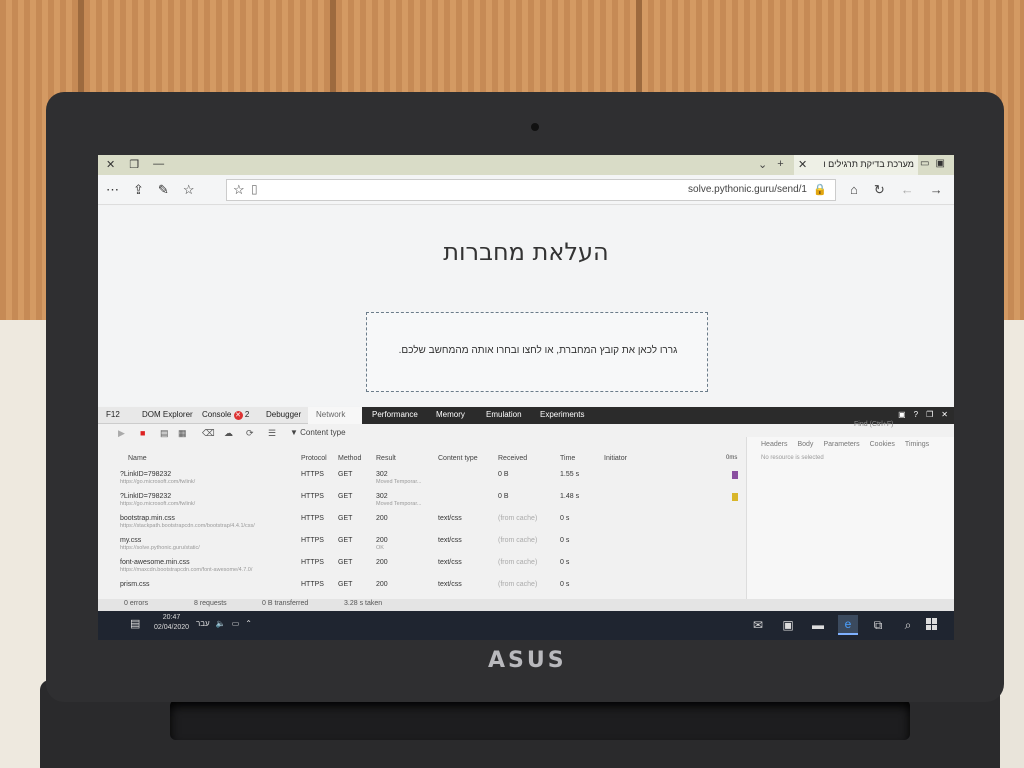  Describe the element at coordinates (788, 625) in the screenshot. I see `store-icon: ▣` at that location.